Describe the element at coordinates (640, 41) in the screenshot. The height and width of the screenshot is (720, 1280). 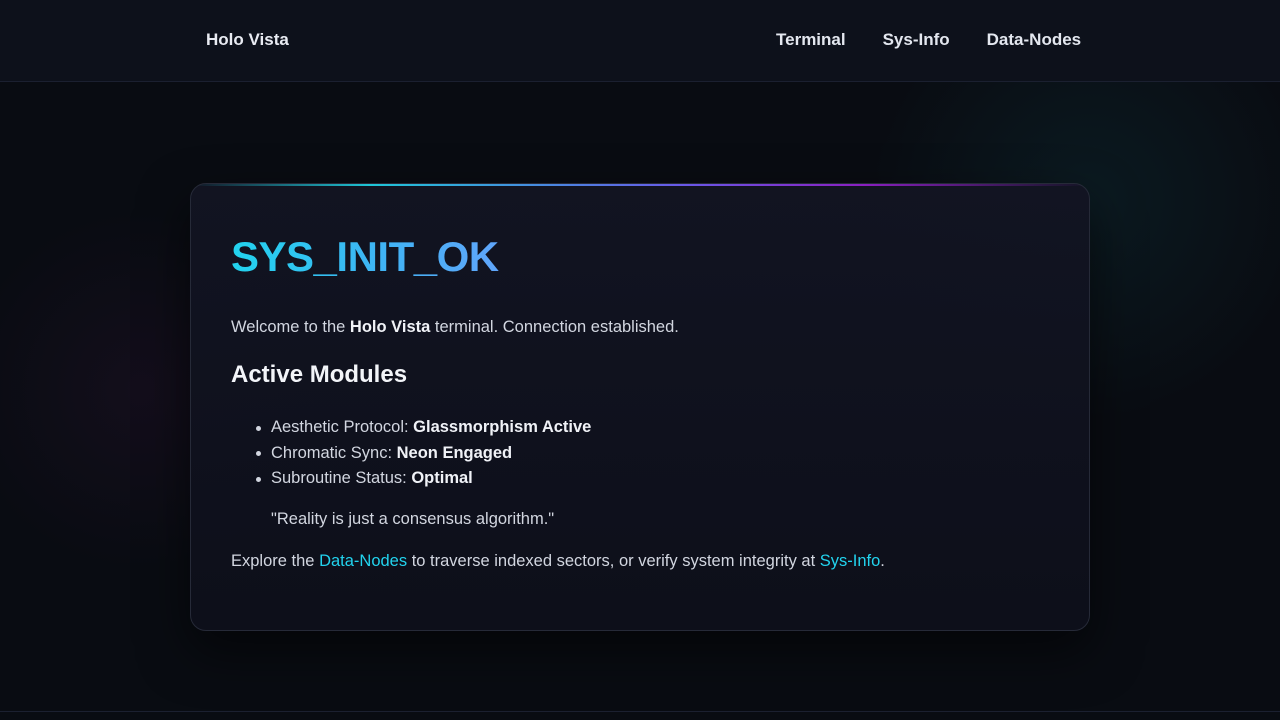
I see `top-nav-bar: Holo Vista Terminal Sys-Info Data-Nodes` at that location.